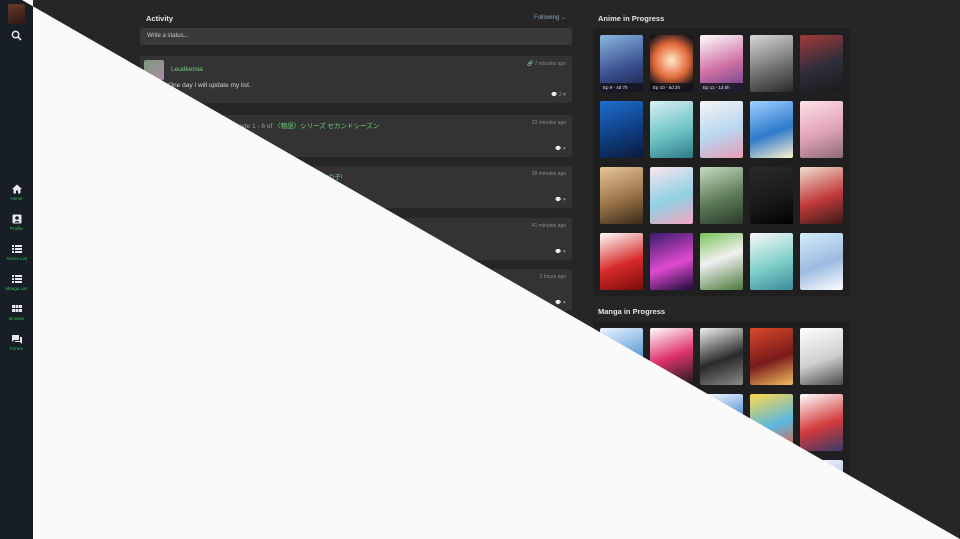  Describe the element at coordinates (178, 334) in the screenshot. I see `username-link: Huss` at that location.